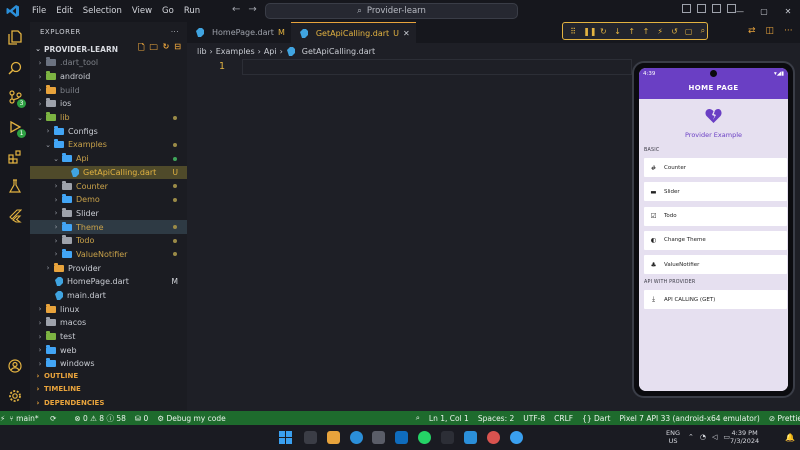 The image size is (800, 450). Describe the element at coordinates (496, 418) in the screenshot. I see `indentation: Spaces: 2` at that location.